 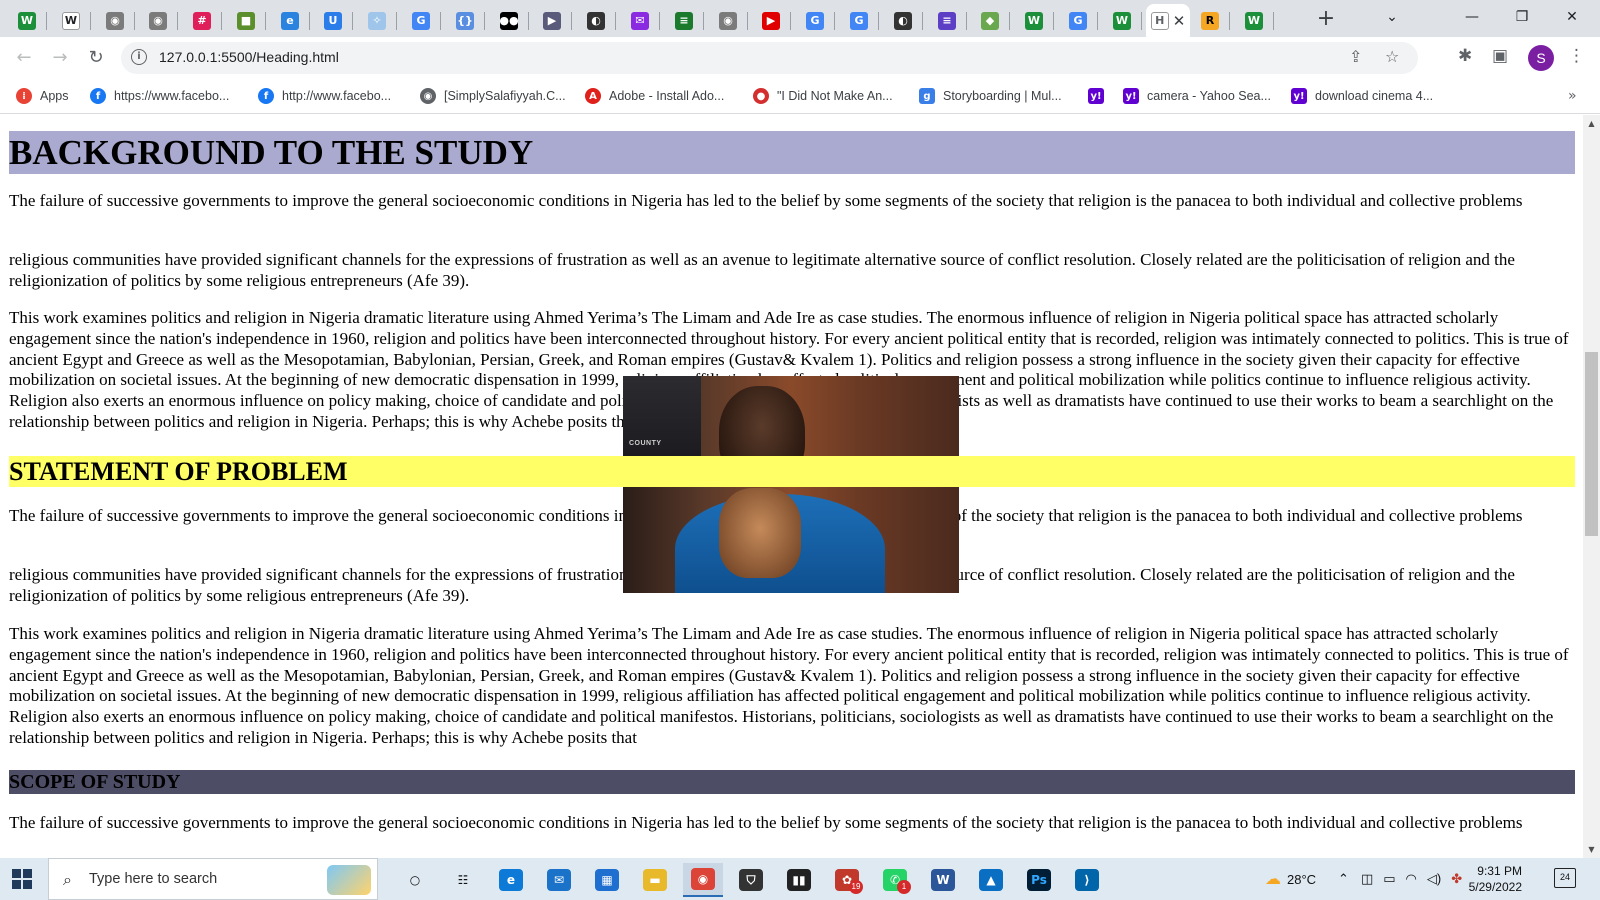 I want to click on scroll-down-icon: ▼, so click(x=1591, y=849).